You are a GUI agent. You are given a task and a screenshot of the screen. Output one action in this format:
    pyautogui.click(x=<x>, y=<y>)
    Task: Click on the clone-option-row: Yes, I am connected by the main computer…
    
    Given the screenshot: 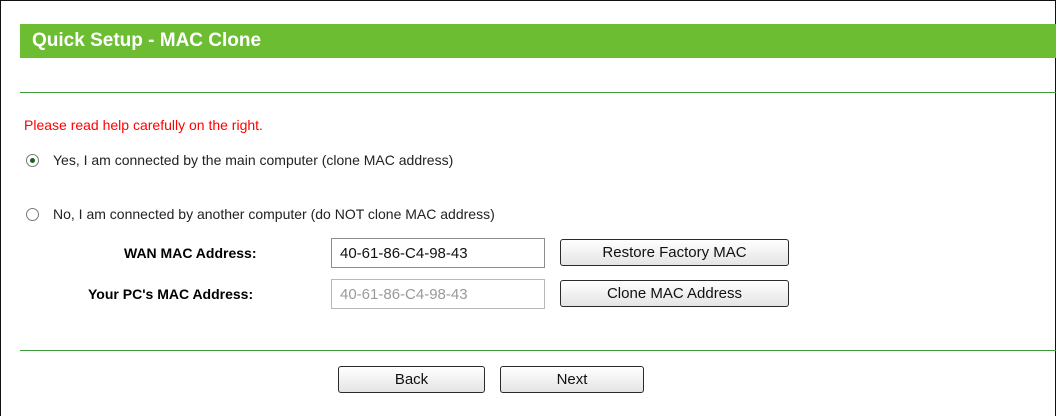 What is the action you would take?
    pyautogui.click(x=239, y=160)
    